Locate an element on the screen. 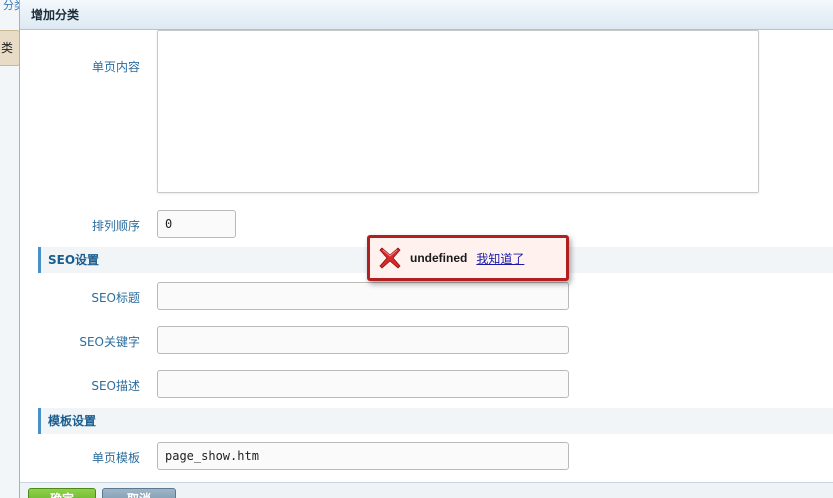  toast-message: undefined is located at coordinates (439, 258).